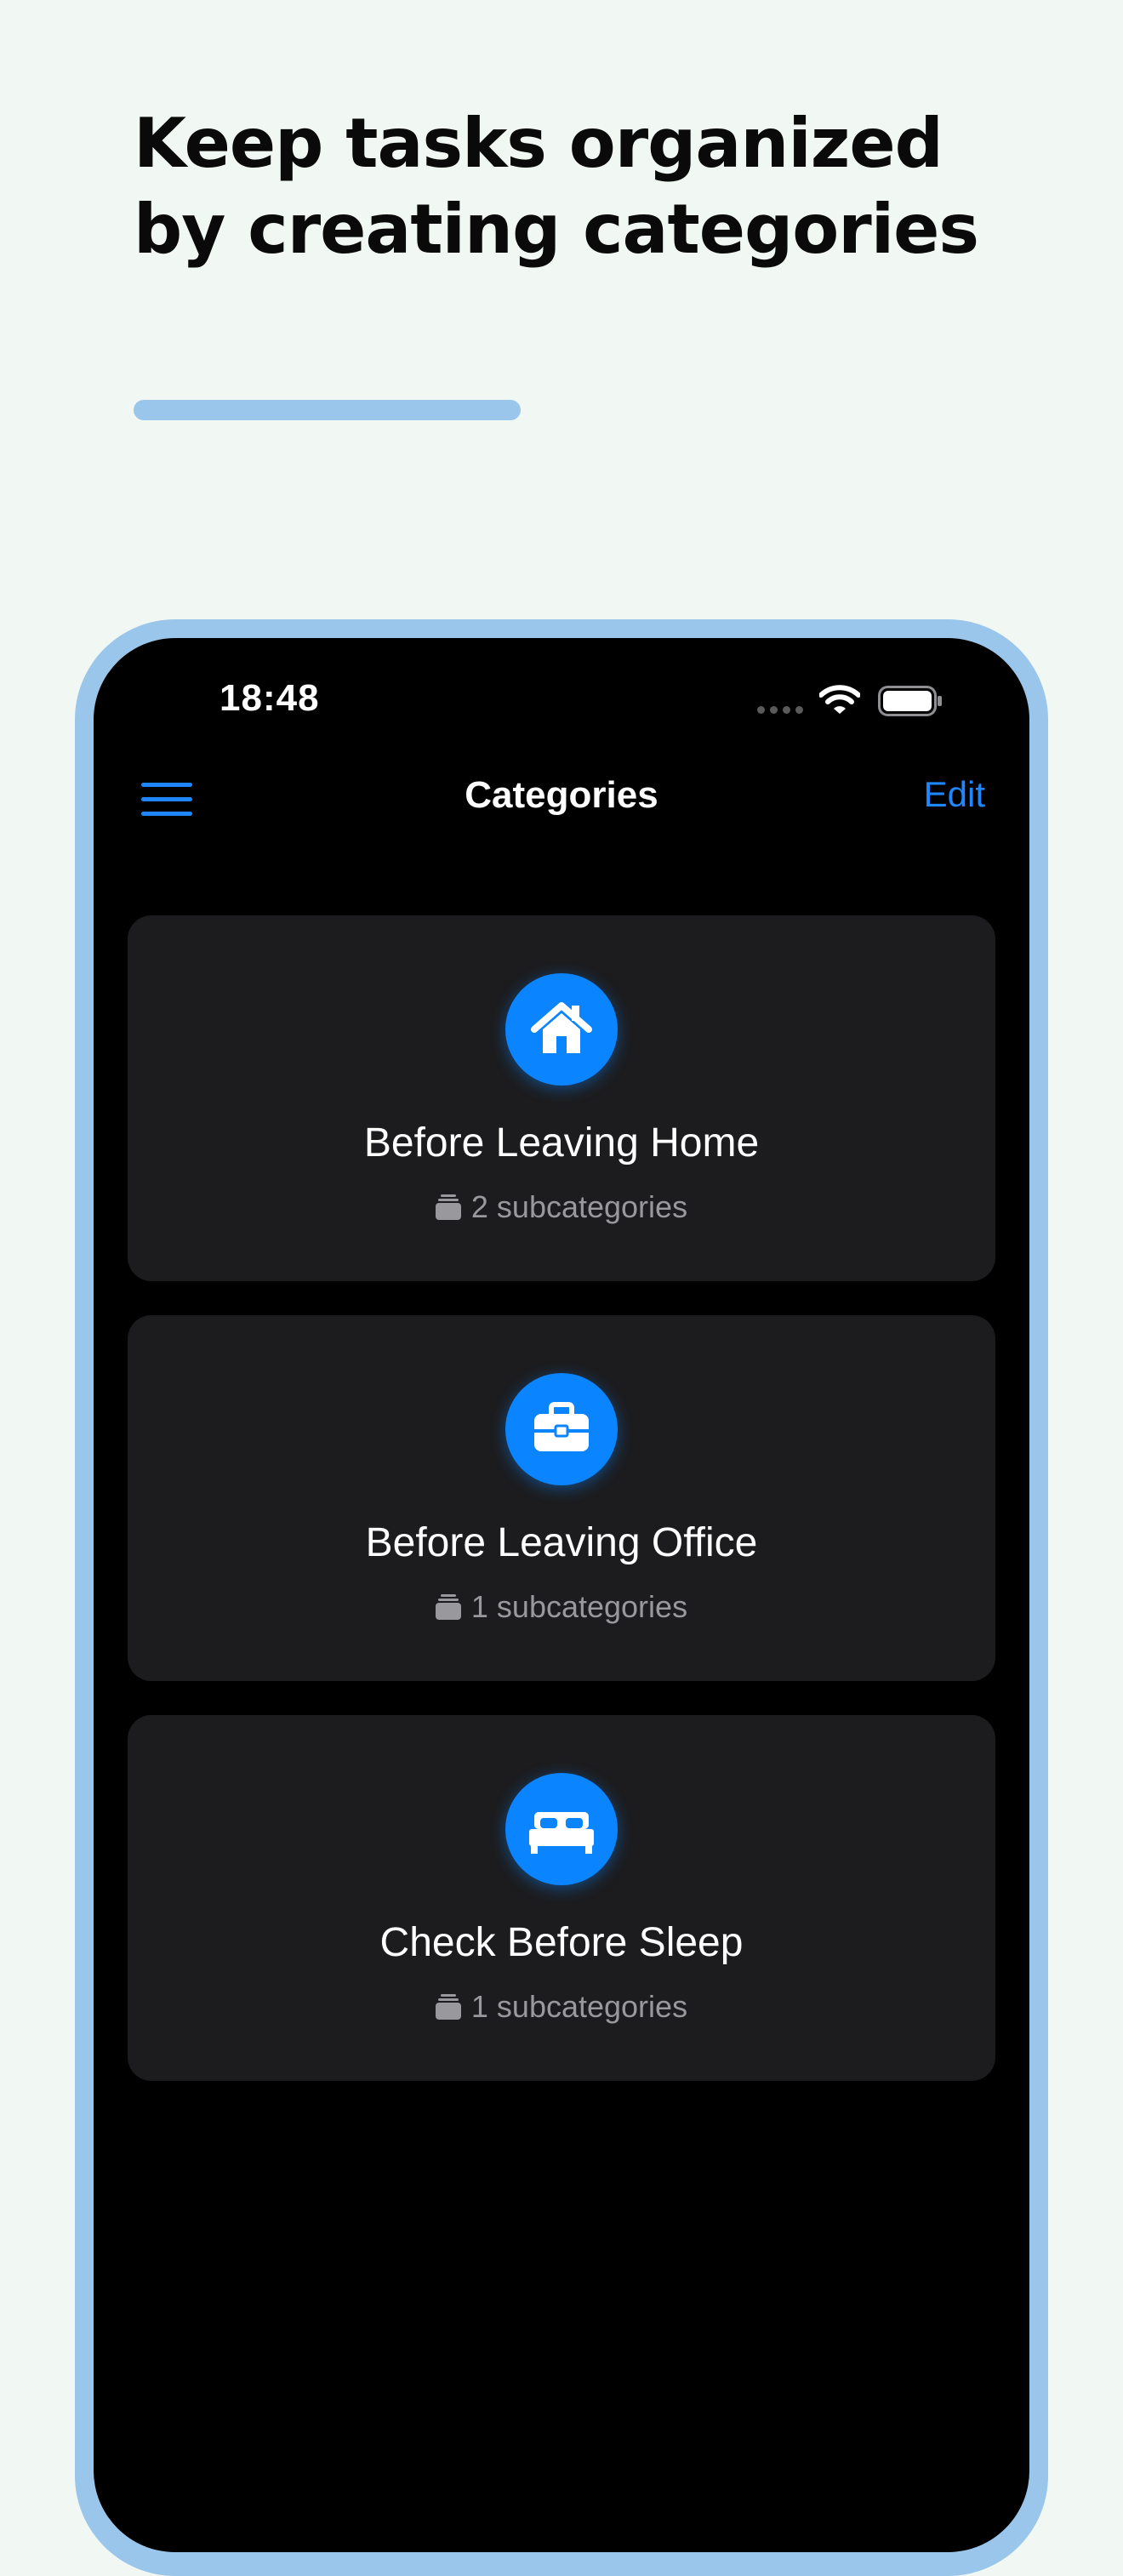 The height and width of the screenshot is (2576, 1123). I want to click on category-card-check-before-sleep: Check Before Sleep 1 subcategories, so click(561, 1898).